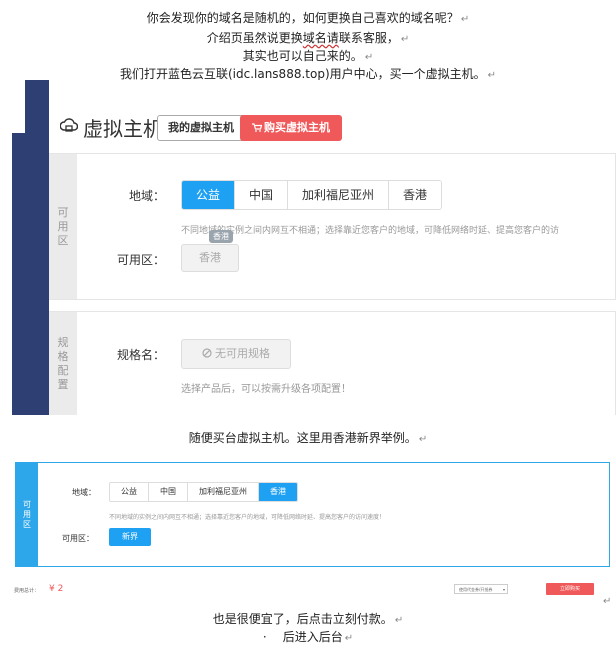 The height and width of the screenshot is (652, 616). What do you see at coordinates (69, 125) in the screenshot?
I see `cloud-host-icon` at bounding box center [69, 125].